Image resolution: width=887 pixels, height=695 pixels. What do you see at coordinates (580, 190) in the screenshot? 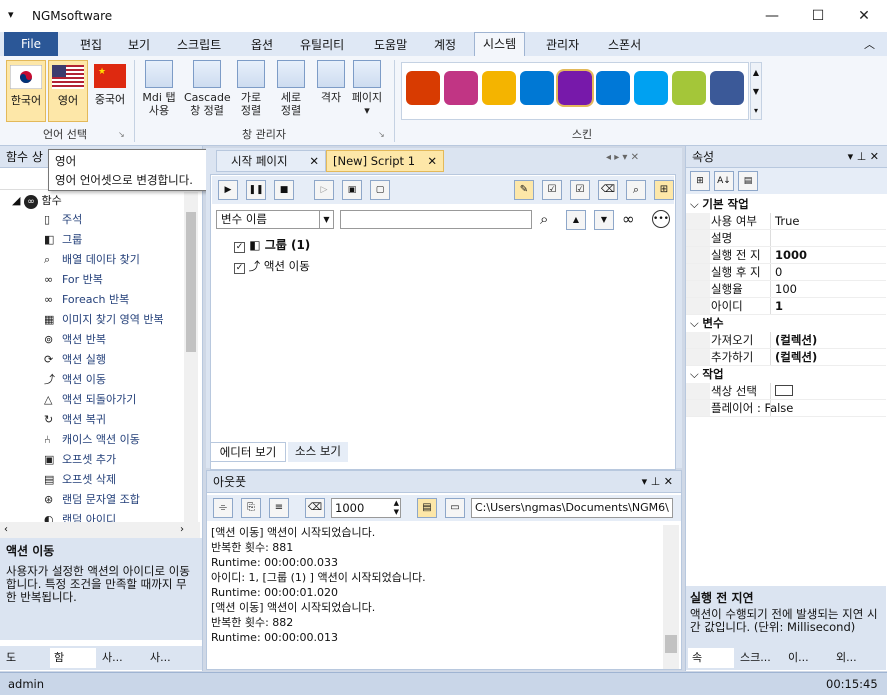
I see `check-all-icon: ☑` at bounding box center [580, 190].